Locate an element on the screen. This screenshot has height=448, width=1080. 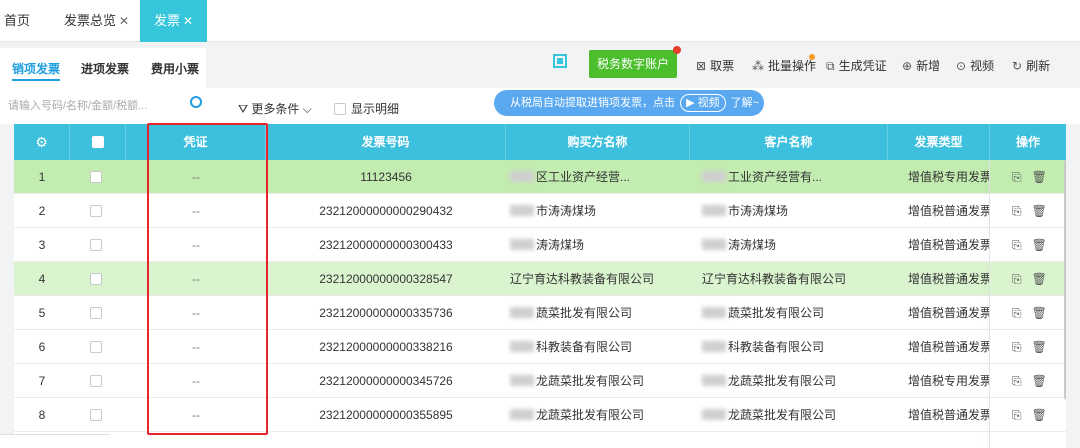
batch-icon: ⁂ is located at coordinates (758, 66).